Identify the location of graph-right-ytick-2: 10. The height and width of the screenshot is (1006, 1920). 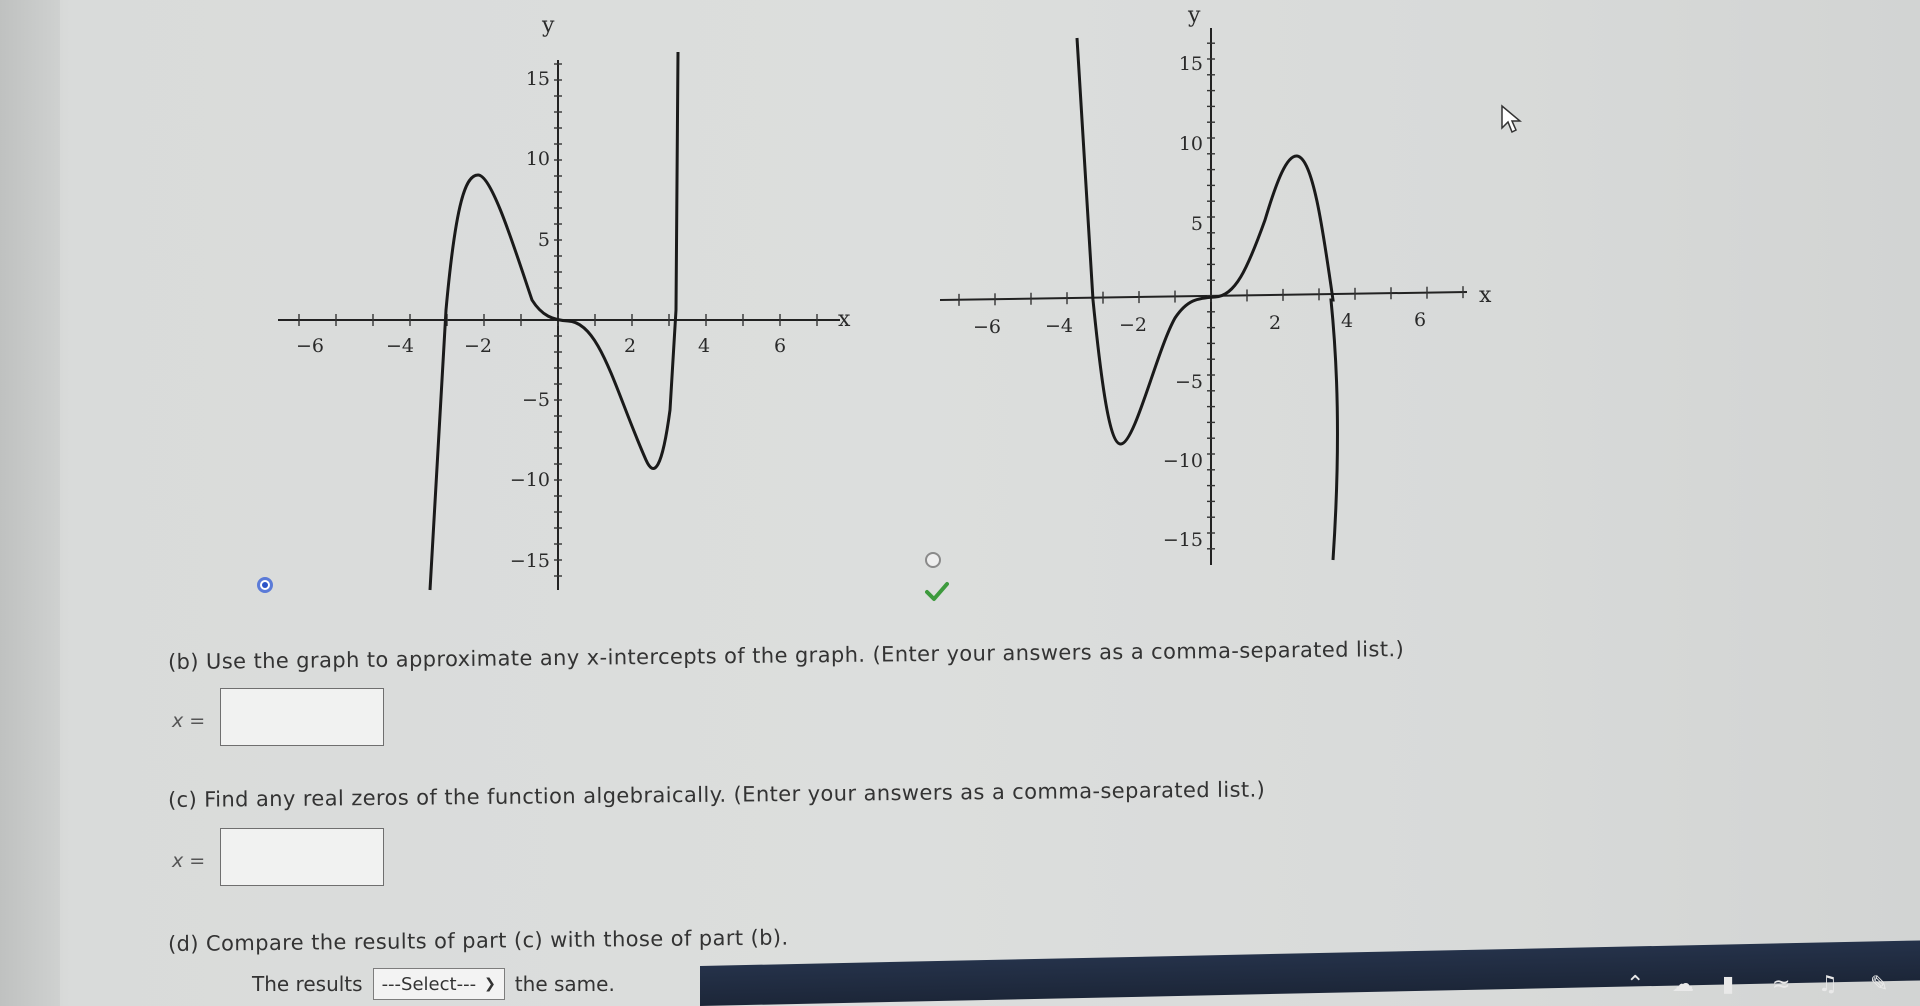
(1191, 144).